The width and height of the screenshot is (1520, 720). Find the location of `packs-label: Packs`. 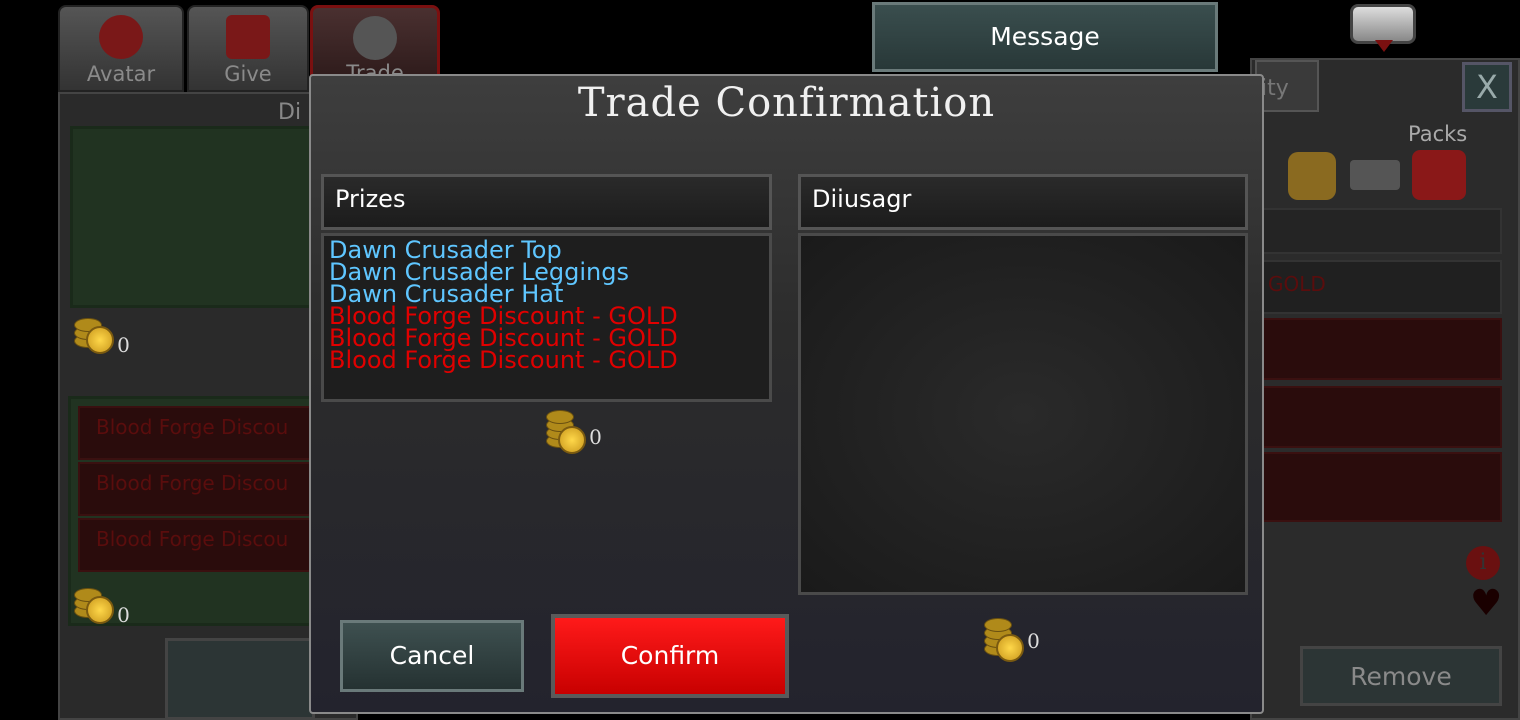

packs-label: Packs is located at coordinates (1438, 134).